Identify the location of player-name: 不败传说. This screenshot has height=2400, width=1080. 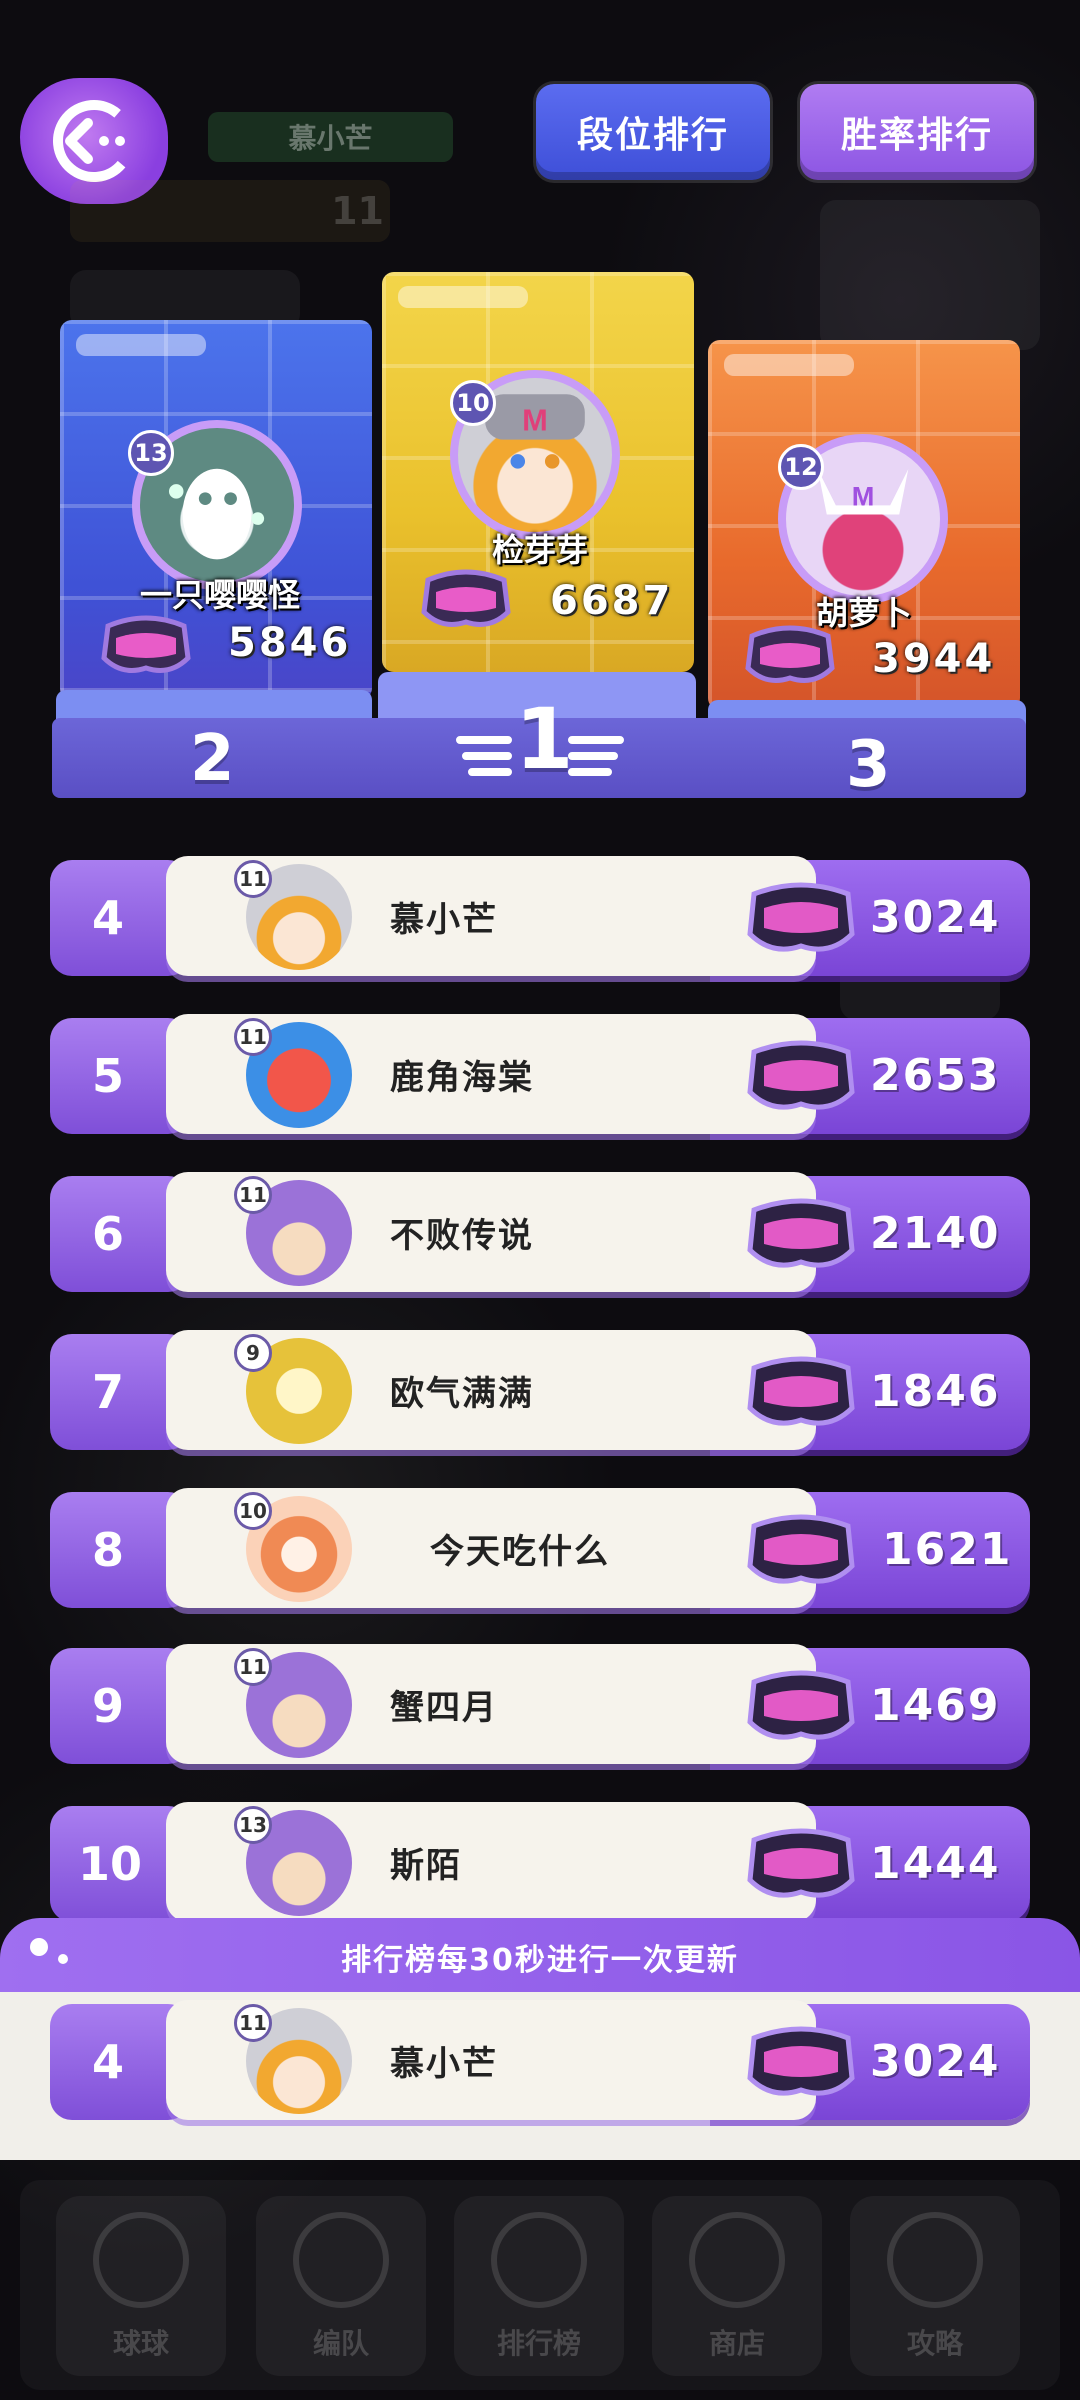
(462, 1235).